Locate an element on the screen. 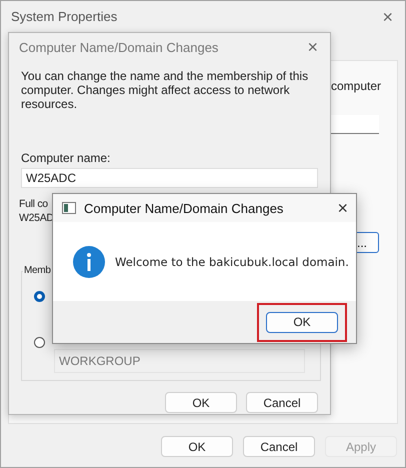 This screenshot has width=406, height=468. membership-label: Memb is located at coordinates (37, 270).